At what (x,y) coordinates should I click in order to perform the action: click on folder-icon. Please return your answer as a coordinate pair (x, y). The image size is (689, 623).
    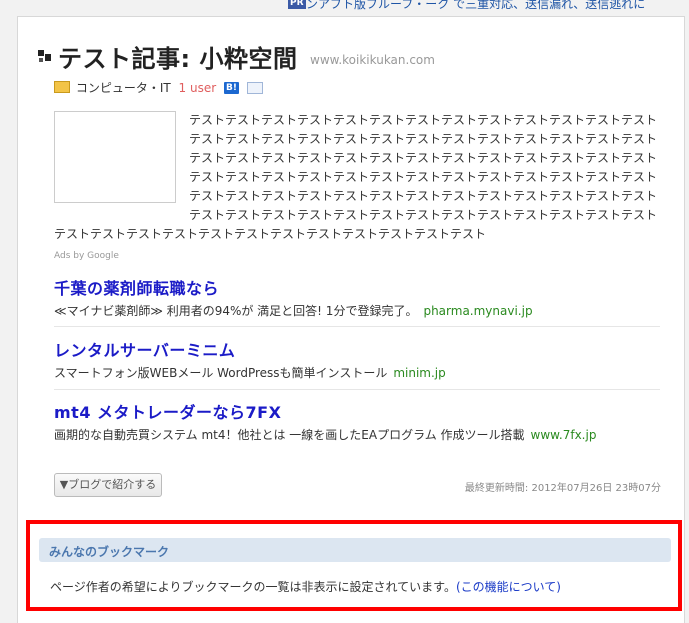
    Looking at the image, I should click on (62, 86).